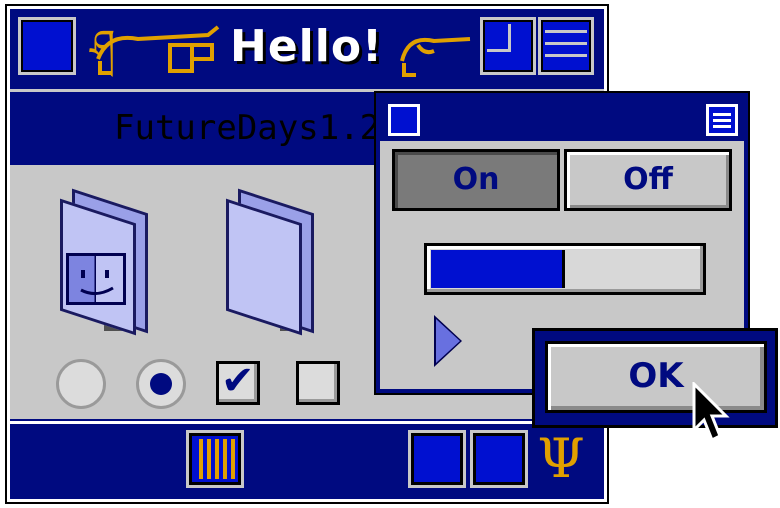 The height and width of the screenshot is (508, 780). I want to click on control-menu-box, so click(722, 120).